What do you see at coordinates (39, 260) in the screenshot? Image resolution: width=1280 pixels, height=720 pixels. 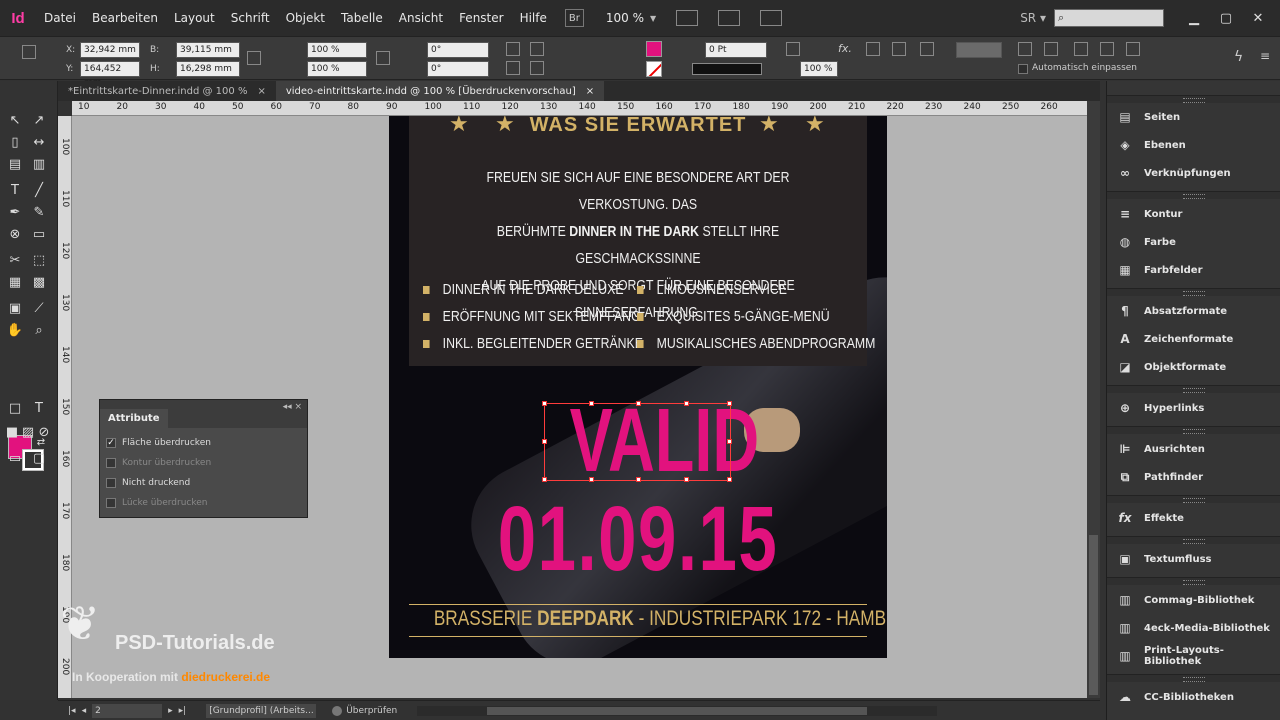 I see `free-transform-tool-icon: ⬚` at bounding box center [39, 260].